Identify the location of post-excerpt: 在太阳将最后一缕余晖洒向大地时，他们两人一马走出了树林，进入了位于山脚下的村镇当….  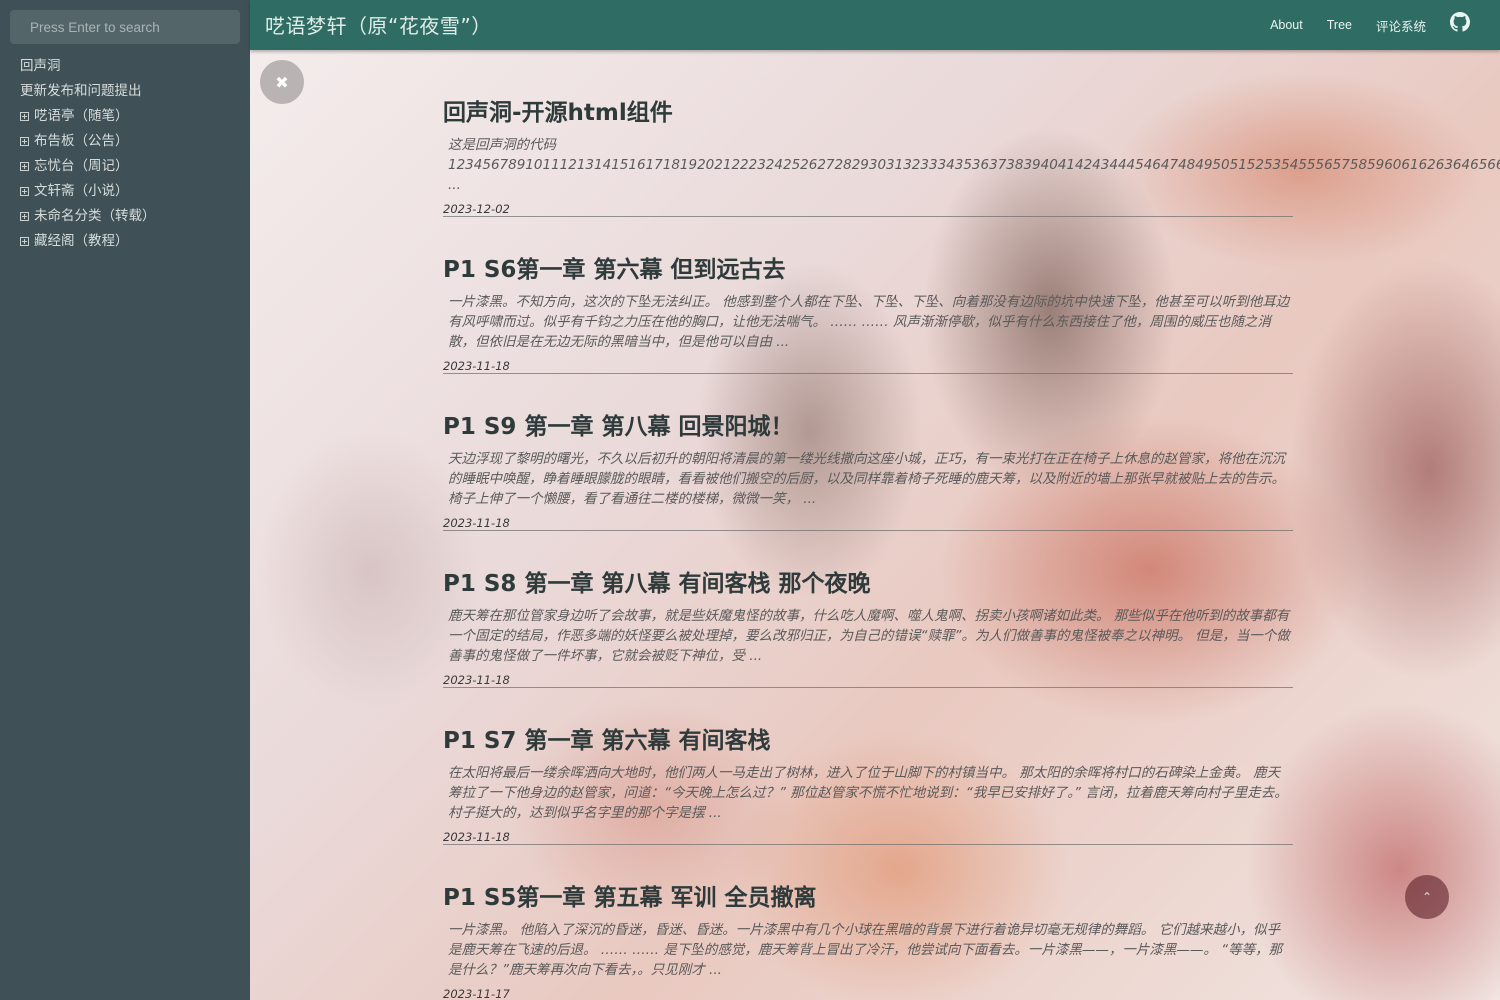
(868, 793).